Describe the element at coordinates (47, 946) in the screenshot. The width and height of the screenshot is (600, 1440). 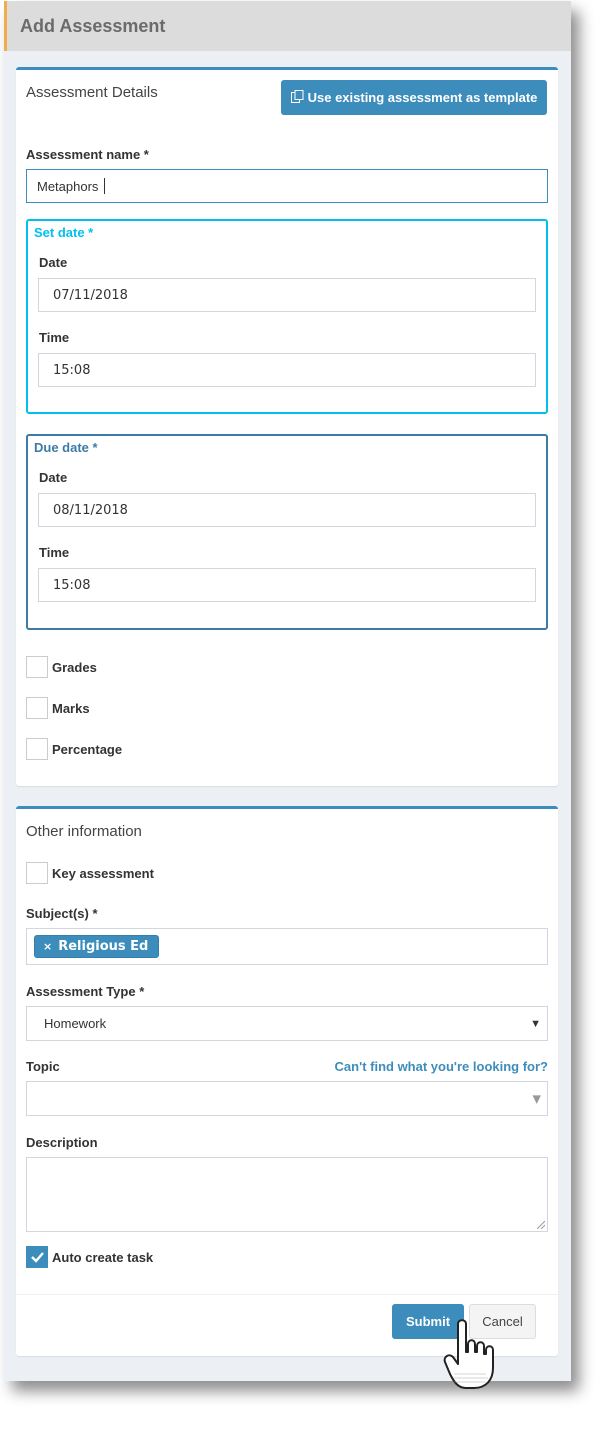
I see `times-icon: ×` at that location.